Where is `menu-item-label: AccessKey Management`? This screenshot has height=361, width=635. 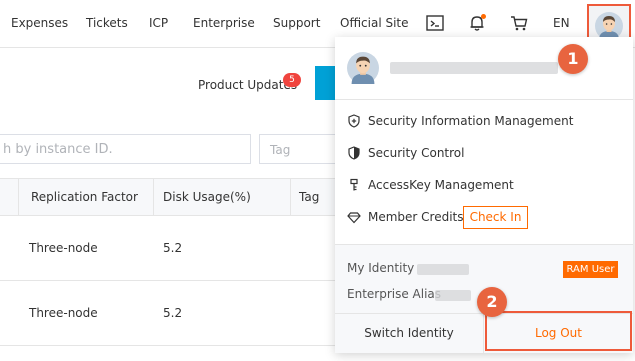
menu-item-label: AccessKey Management is located at coordinates (441, 185).